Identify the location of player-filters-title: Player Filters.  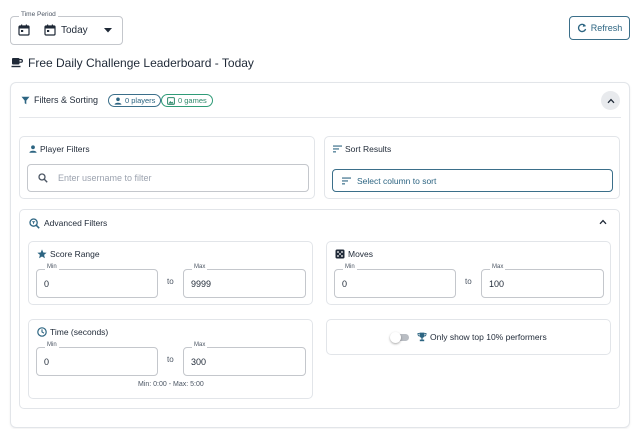
(65, 149).